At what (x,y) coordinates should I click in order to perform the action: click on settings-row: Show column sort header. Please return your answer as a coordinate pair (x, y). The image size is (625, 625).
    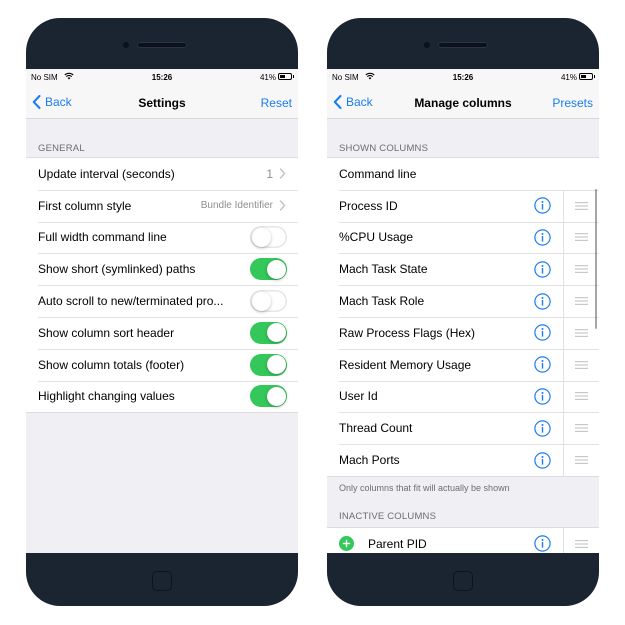
    Looking at the image, I should click on (162, 332).